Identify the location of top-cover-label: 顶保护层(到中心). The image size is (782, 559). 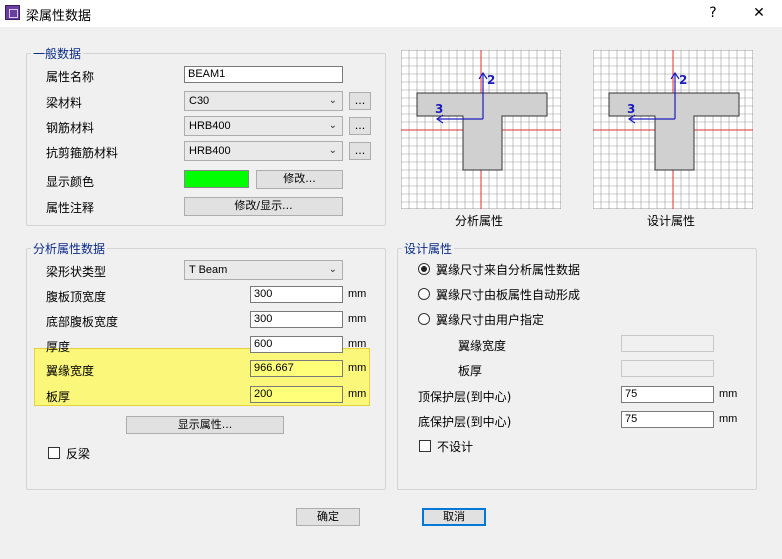
(465, 397).